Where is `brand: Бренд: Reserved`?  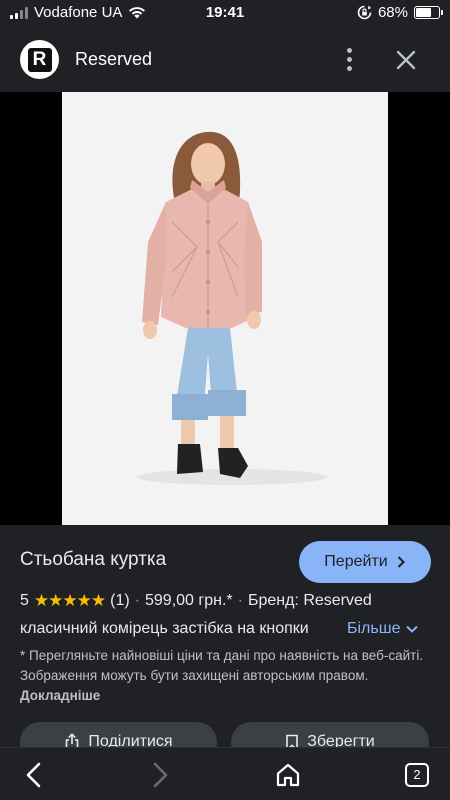 brand: Бренд: Reserved is located at coordinates (309, 600).